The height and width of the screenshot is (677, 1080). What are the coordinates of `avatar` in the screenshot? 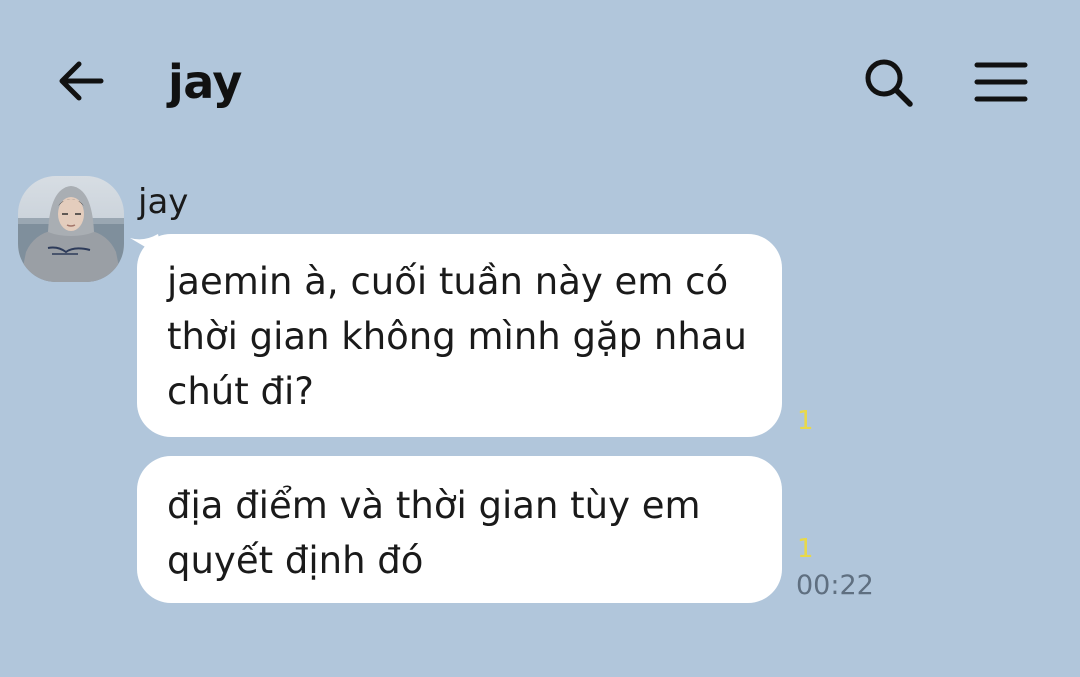 It's located at (71, 229).